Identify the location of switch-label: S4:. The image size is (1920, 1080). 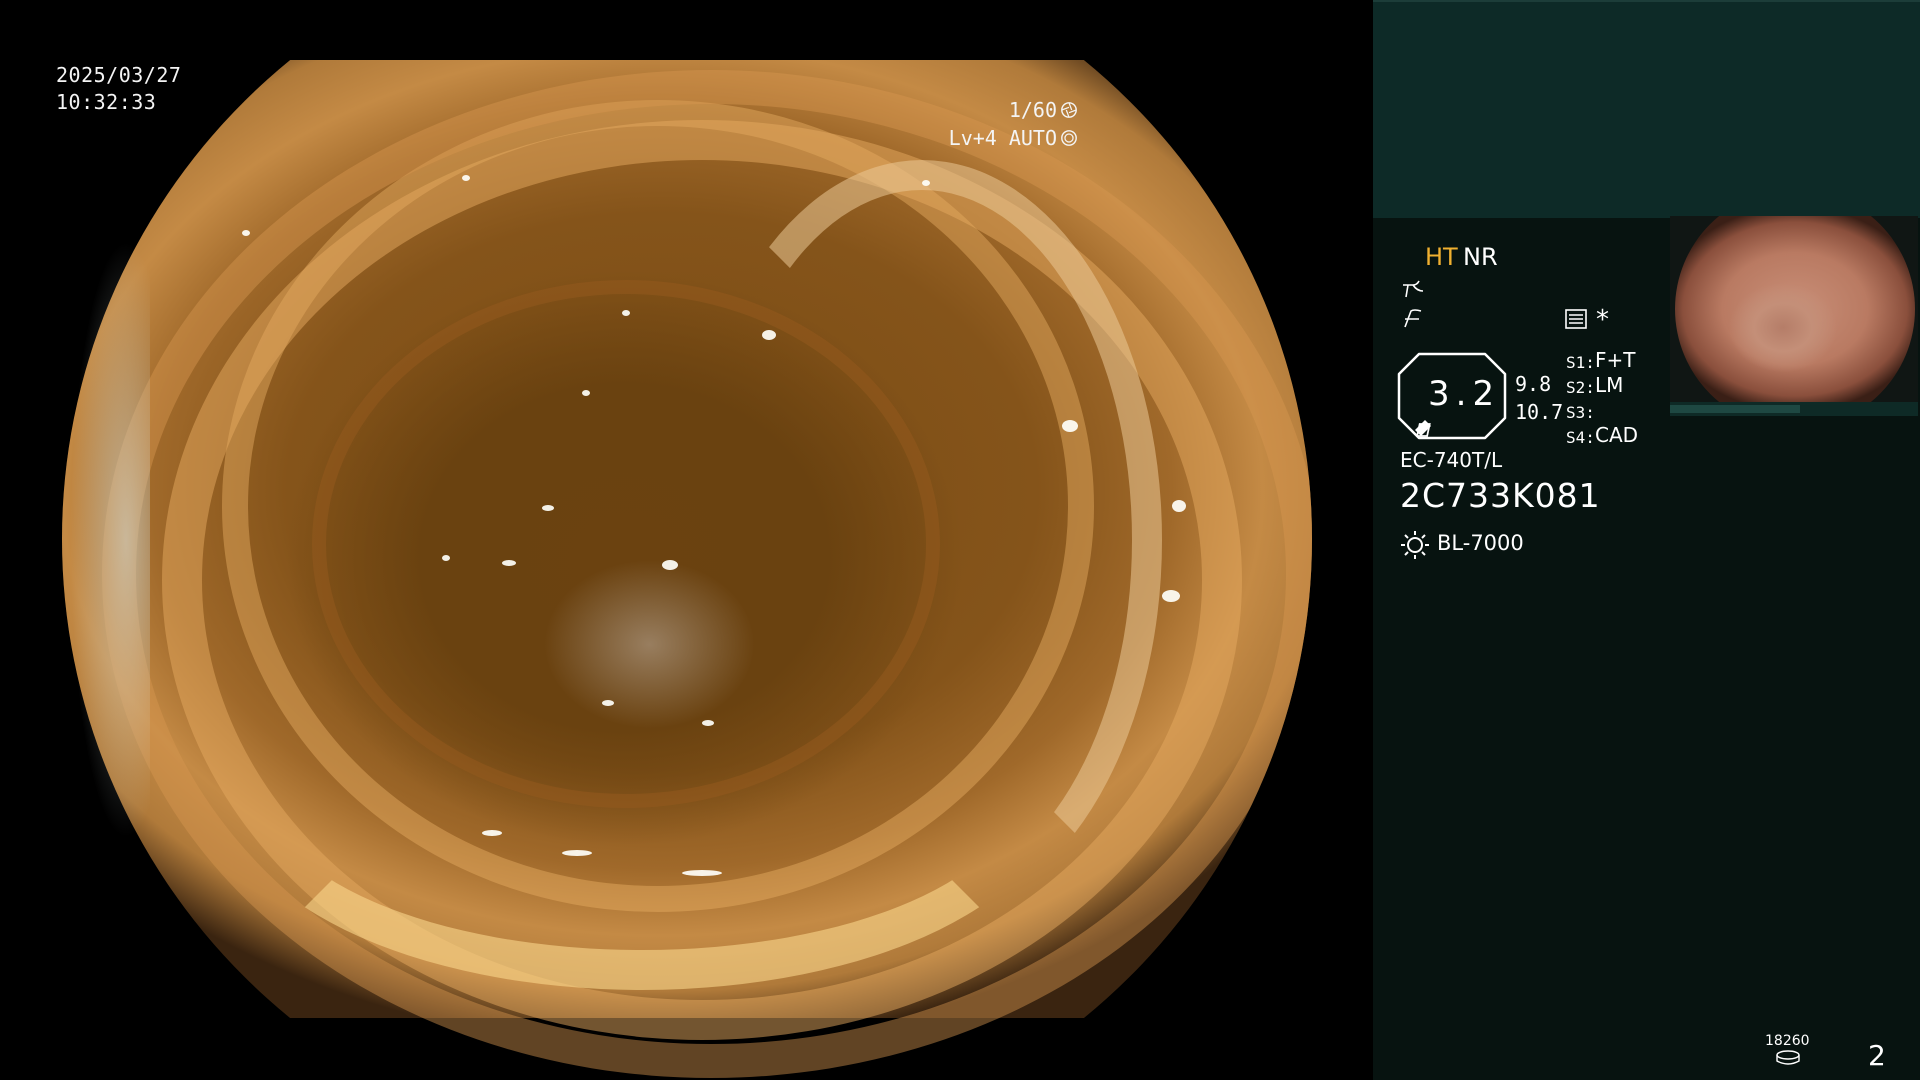
(1580, 437).